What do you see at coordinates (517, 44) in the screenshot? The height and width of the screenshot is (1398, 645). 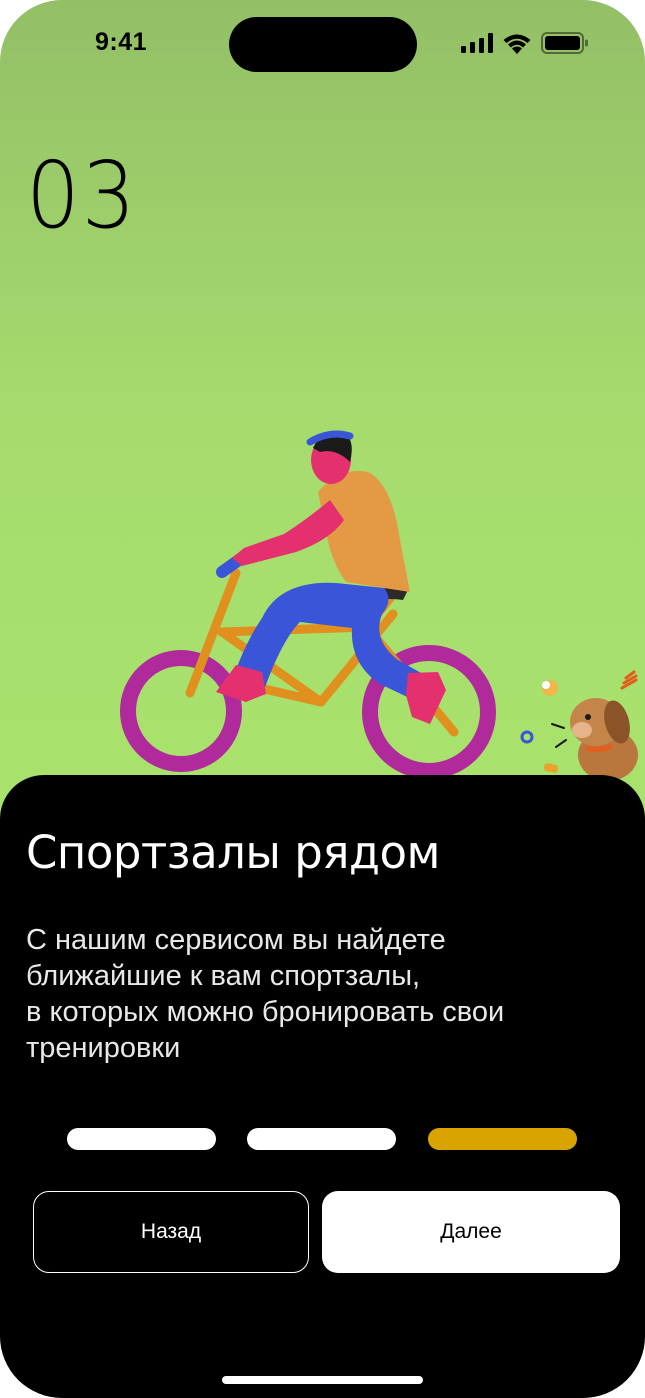 I see `wifi-icon` at bounding box center [517, 44].